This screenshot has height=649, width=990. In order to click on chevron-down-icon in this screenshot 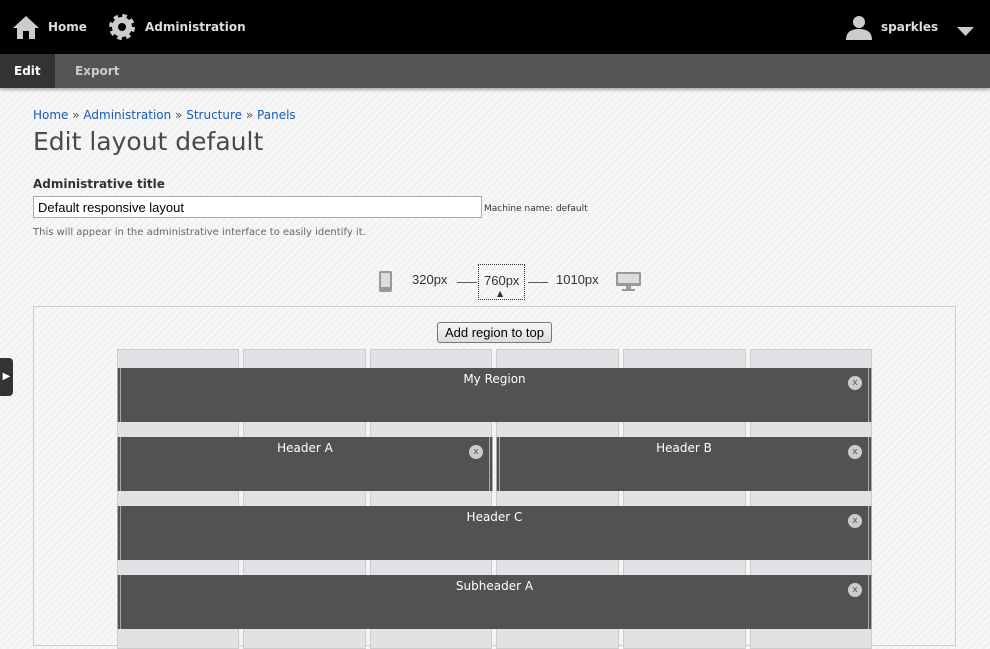, I will do `click(965, 32)`.